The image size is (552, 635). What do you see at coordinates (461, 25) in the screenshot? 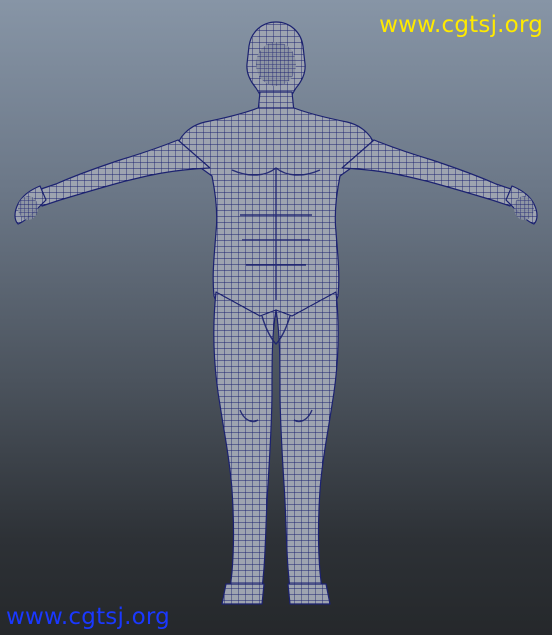
I see `watermark-top-right: www.cgtsj.org` at bounding box center [461, 25].